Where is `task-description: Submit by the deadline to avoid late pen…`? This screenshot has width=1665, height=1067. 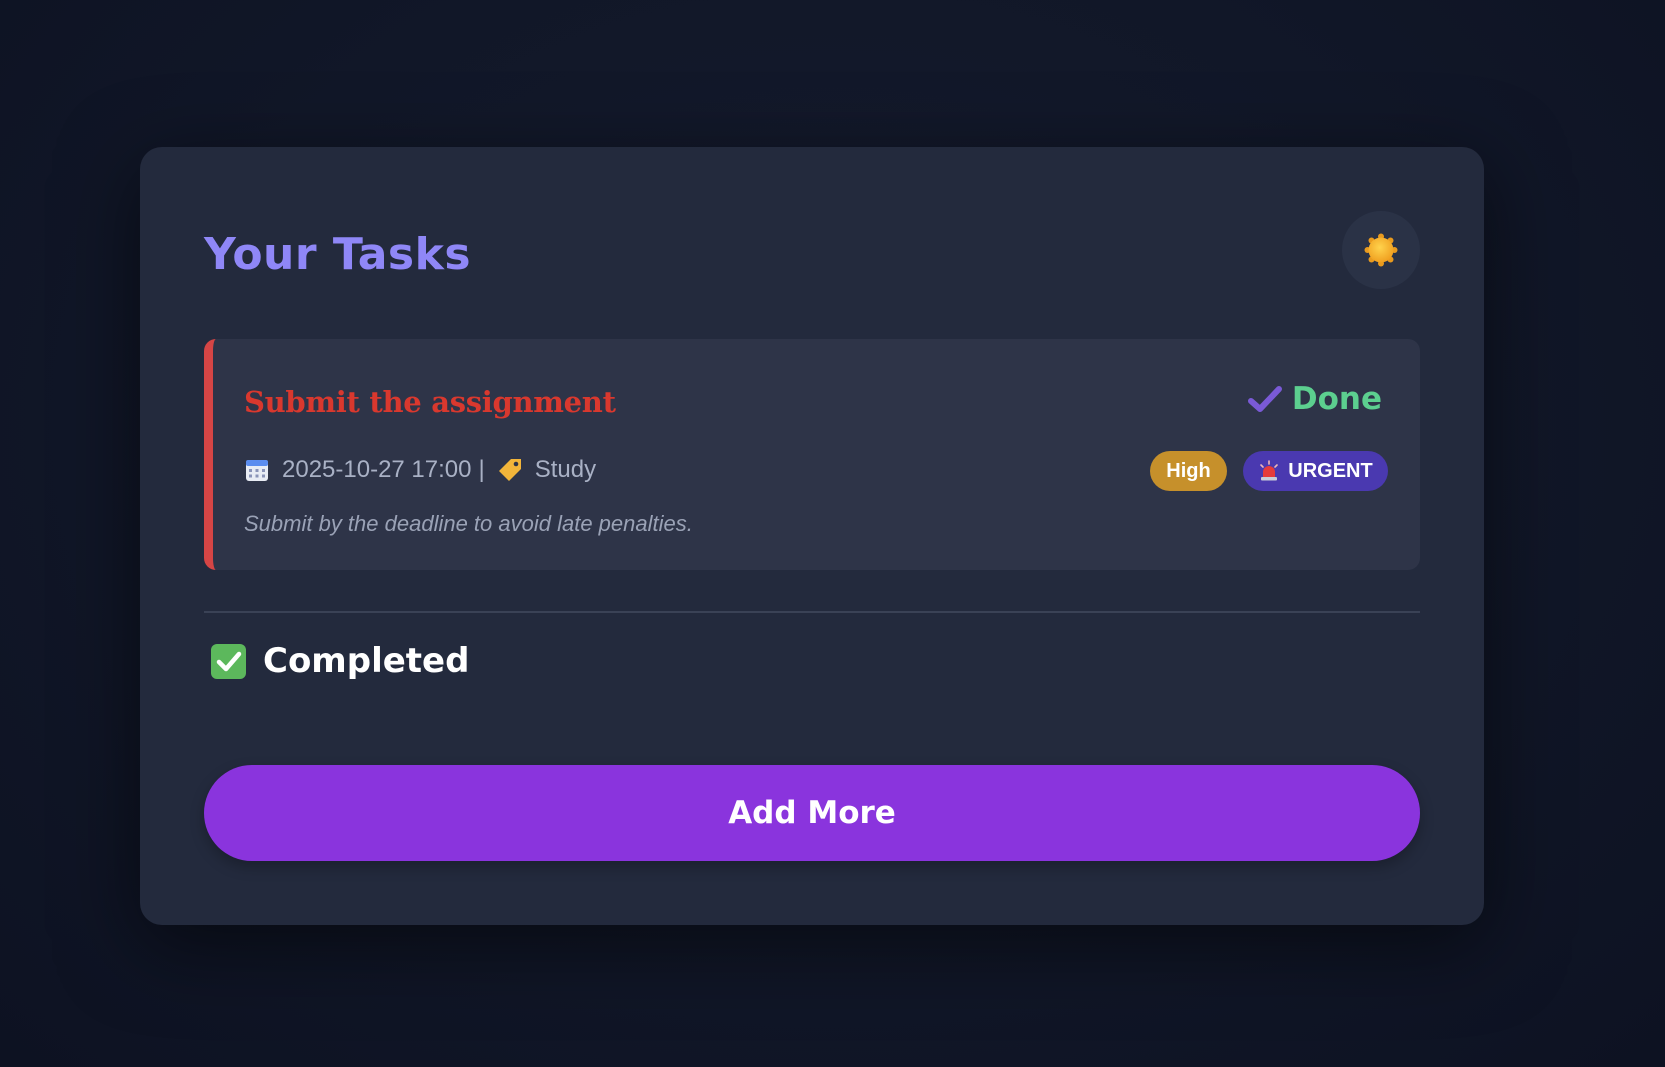
task-description: Submit by the deadline to avoid late pen… is located at coordinates (468, 523).